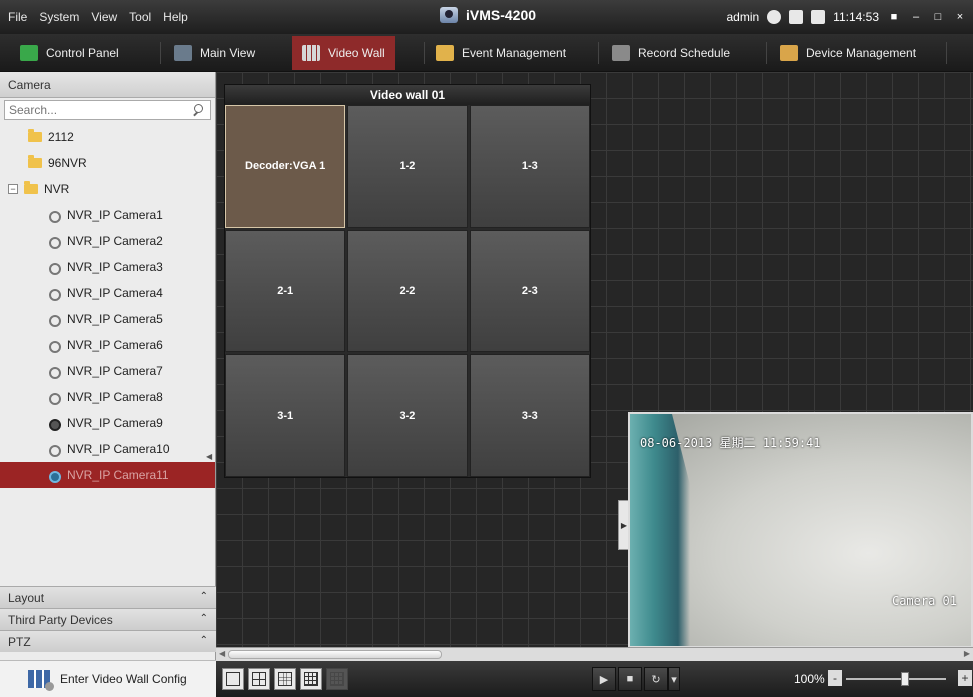  Describe the element at coordinates (774, 17) in the screenshot. I see `network-icon` at that location.